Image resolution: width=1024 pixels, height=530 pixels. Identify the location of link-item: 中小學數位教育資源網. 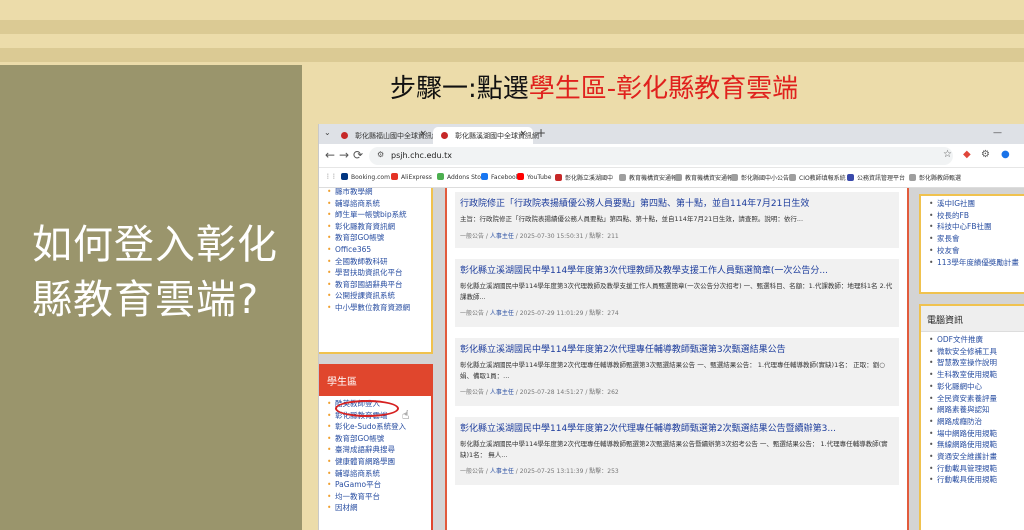
(379, 308).